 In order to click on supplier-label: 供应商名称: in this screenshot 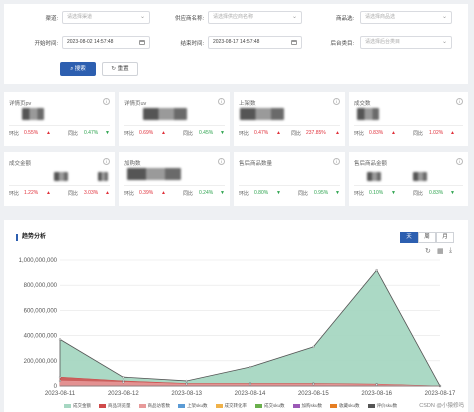, I will do `click(189, 19)`.